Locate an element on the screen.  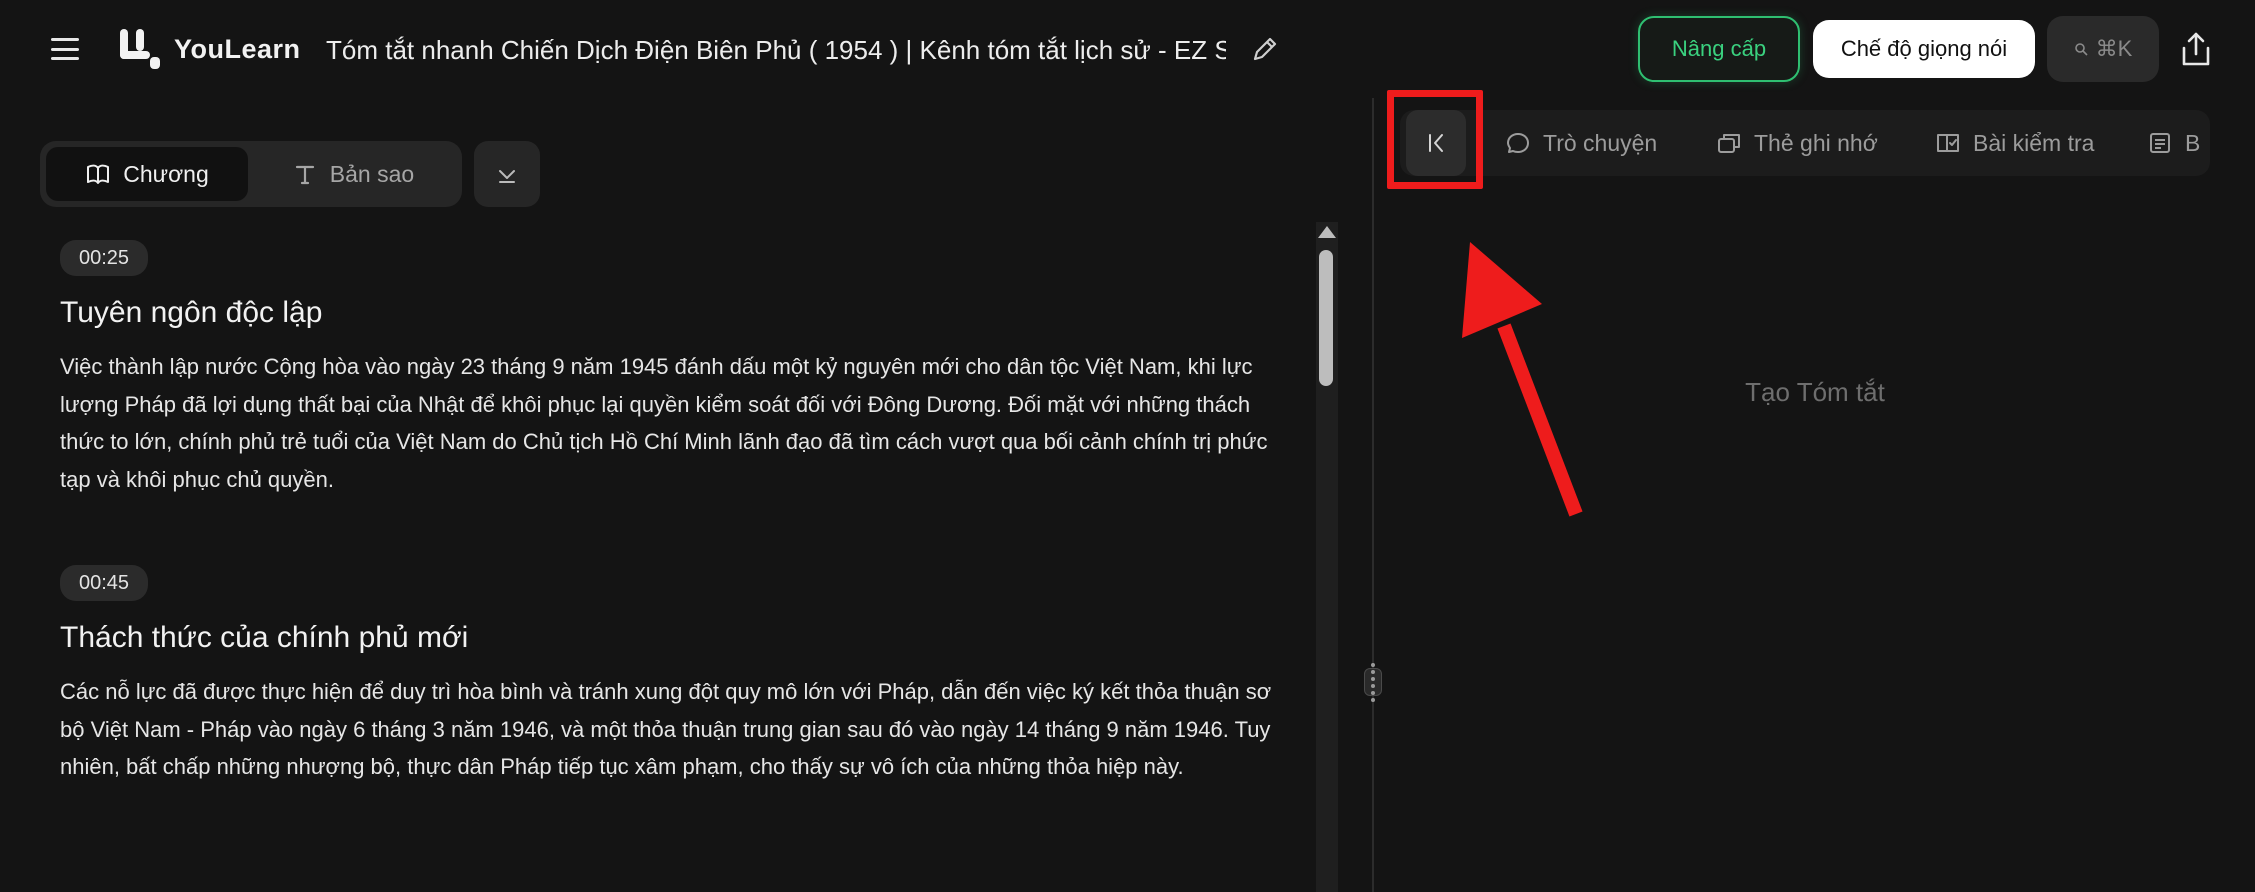
chapter-title: Tuyên ngôn độc lập is located at coordinates (191, 312).